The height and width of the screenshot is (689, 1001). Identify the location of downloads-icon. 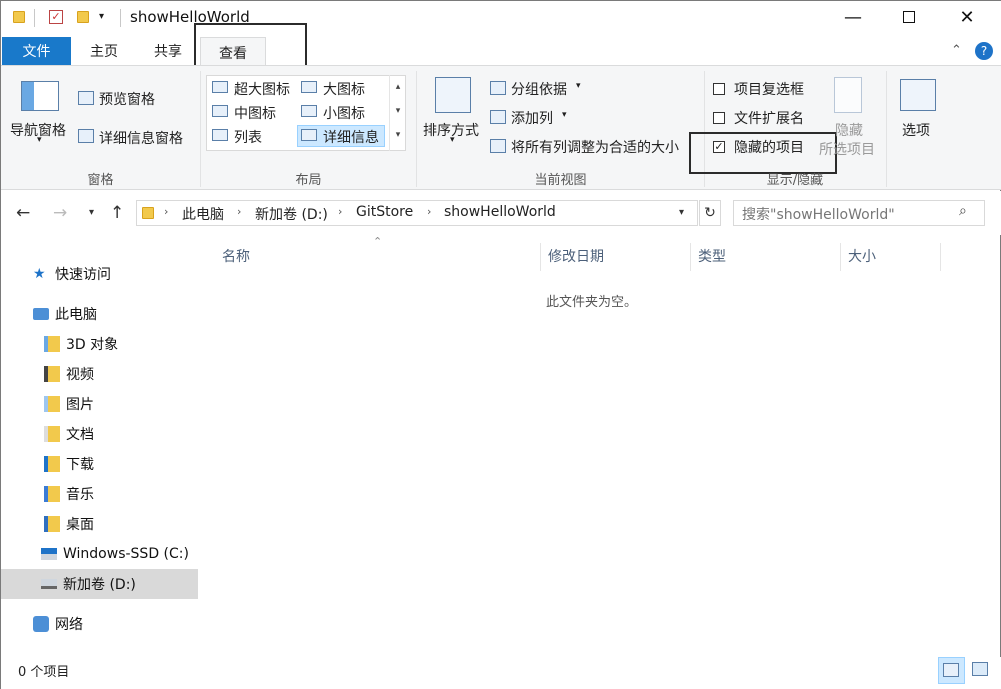
(52, 464).